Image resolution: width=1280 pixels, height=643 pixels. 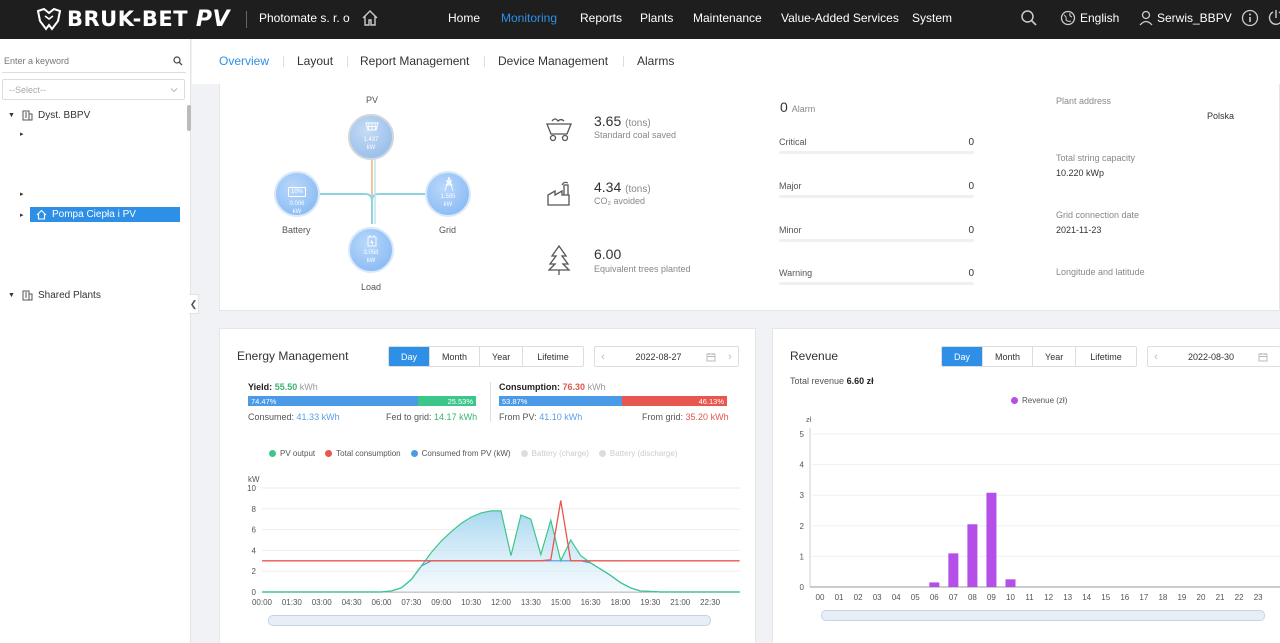 What do you see at coordinates (464, 18) in the screenshot?
I see `nav-home: Home` at bounding box center [464, 18].